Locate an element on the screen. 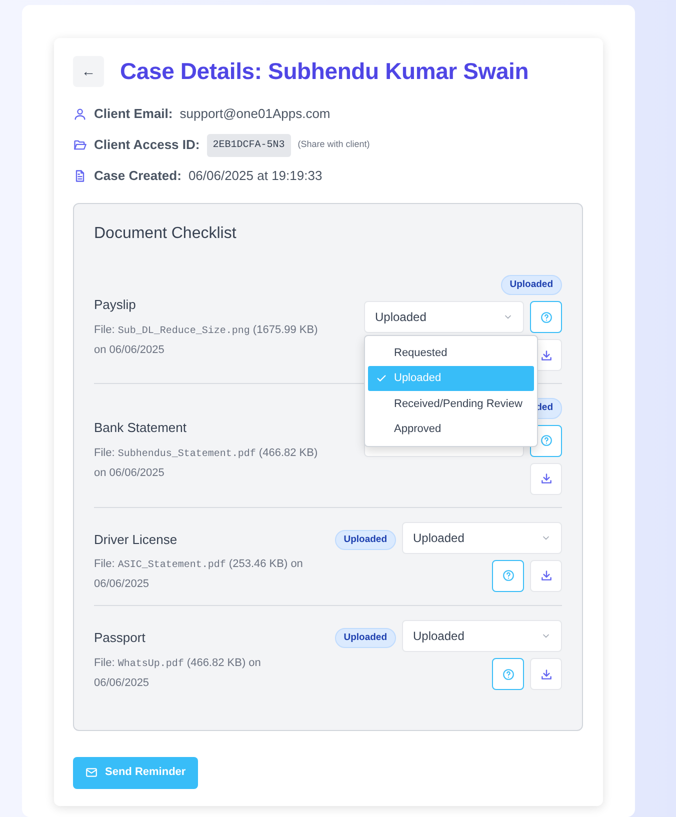 The image size is (676, 817). document-name: Payslip is located at coordinates (115, 305).